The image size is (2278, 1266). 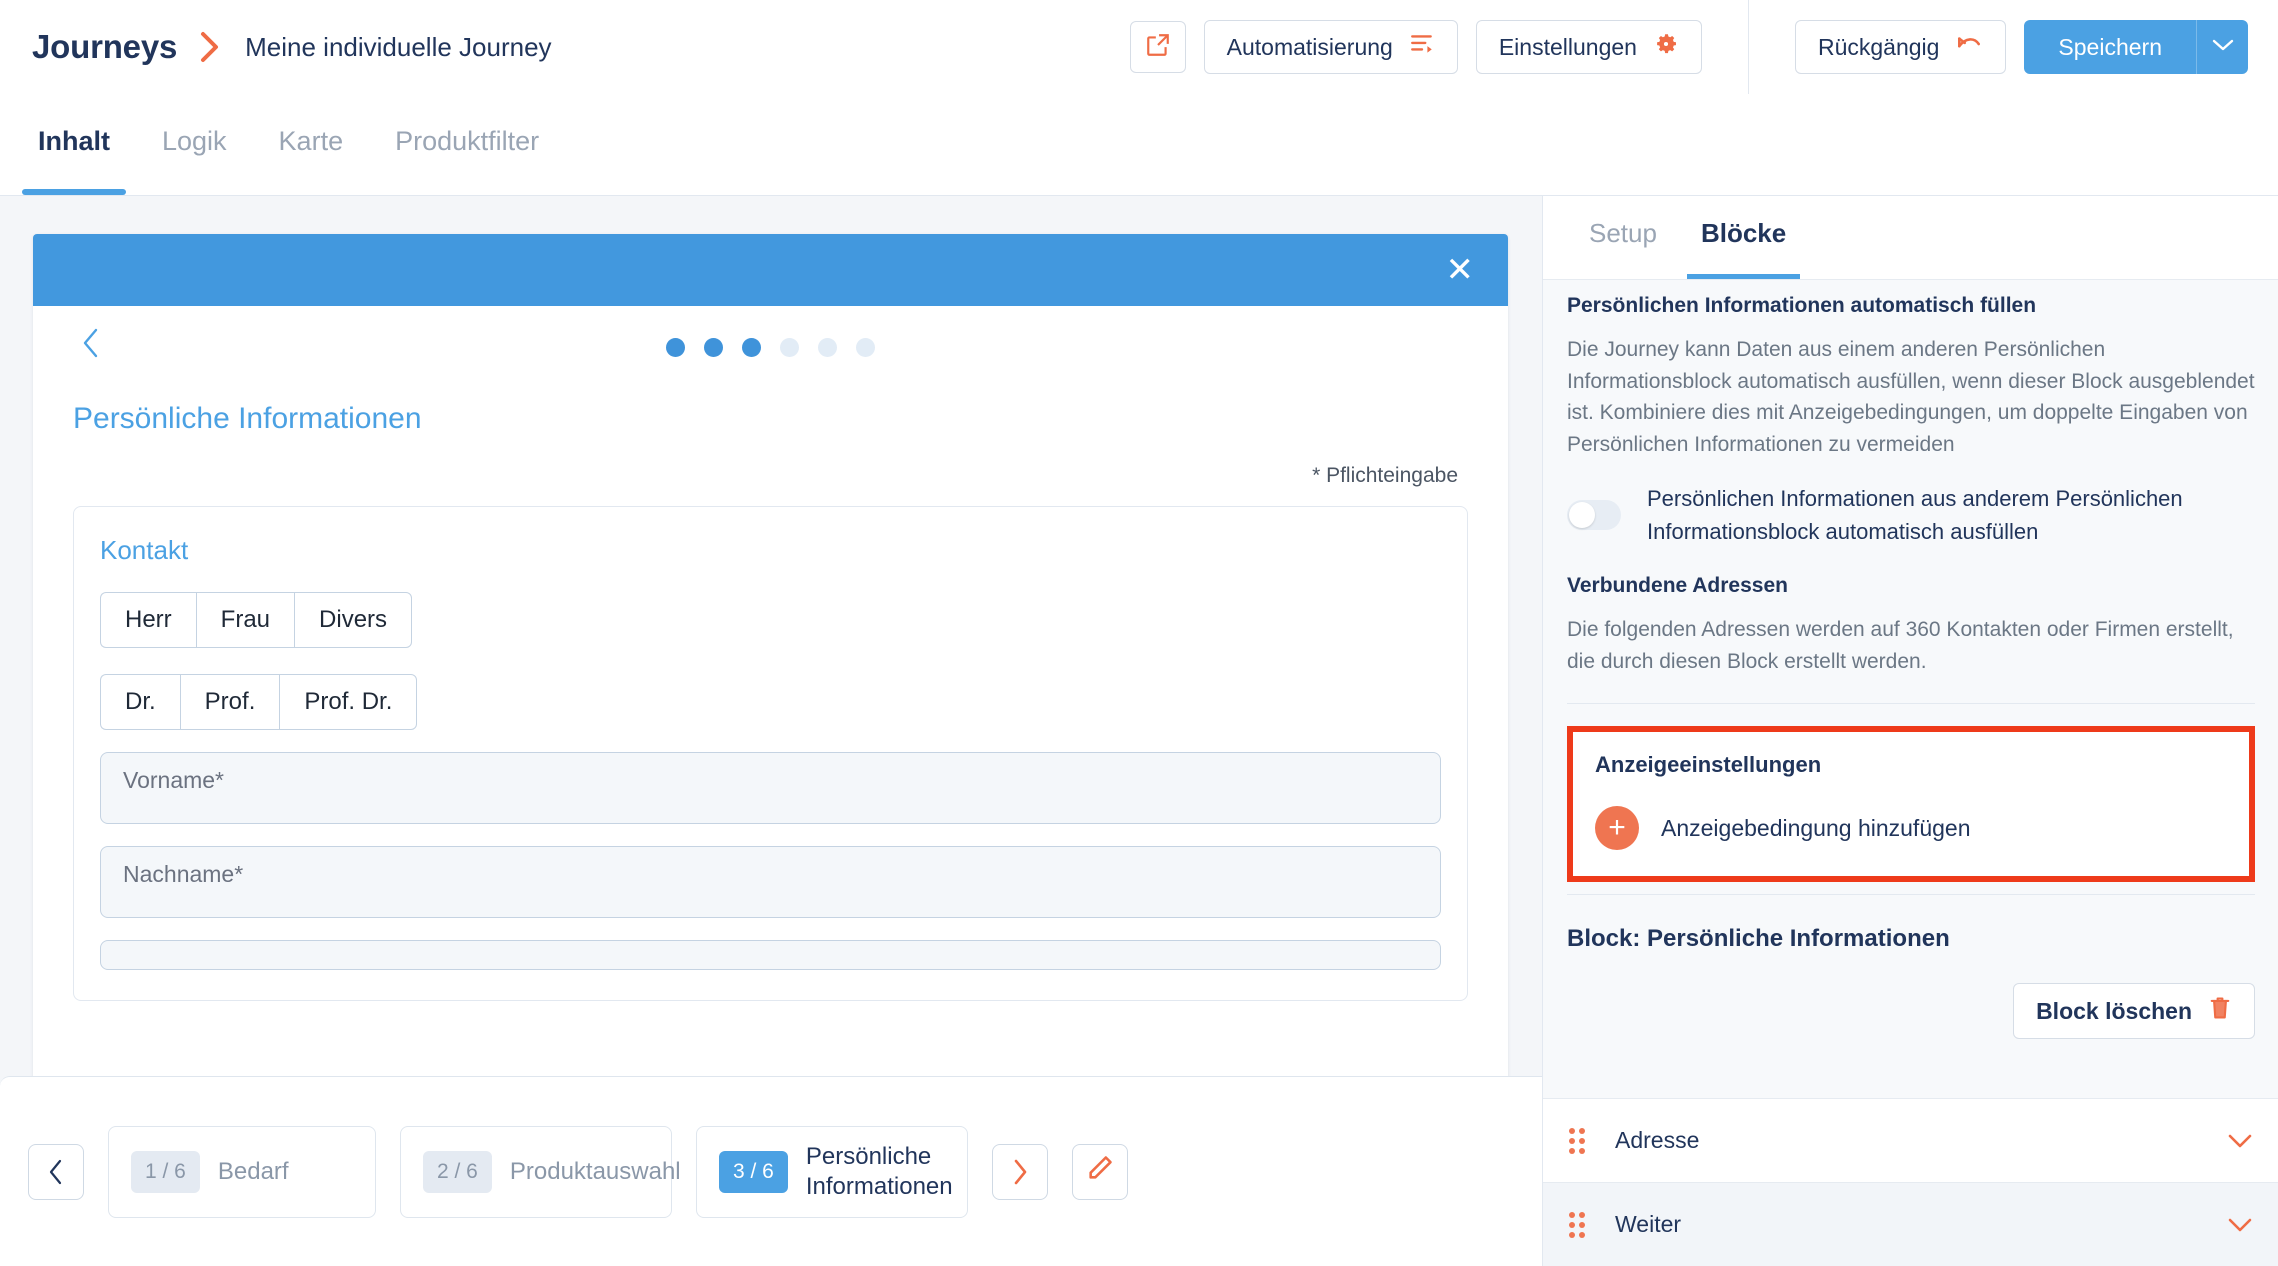 I want to click on carousel-indicator-row, so click(x=770, y=347).